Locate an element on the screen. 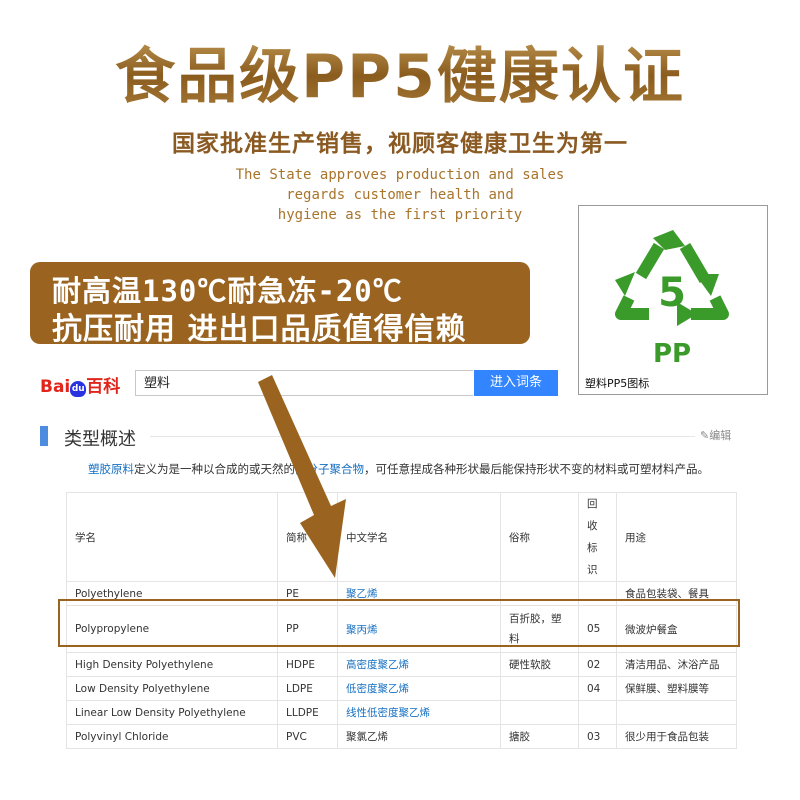 The height and width of the screenshot is (800, 800). link-polymer: 高分子聚合物 is located at coordinates (329, 469).